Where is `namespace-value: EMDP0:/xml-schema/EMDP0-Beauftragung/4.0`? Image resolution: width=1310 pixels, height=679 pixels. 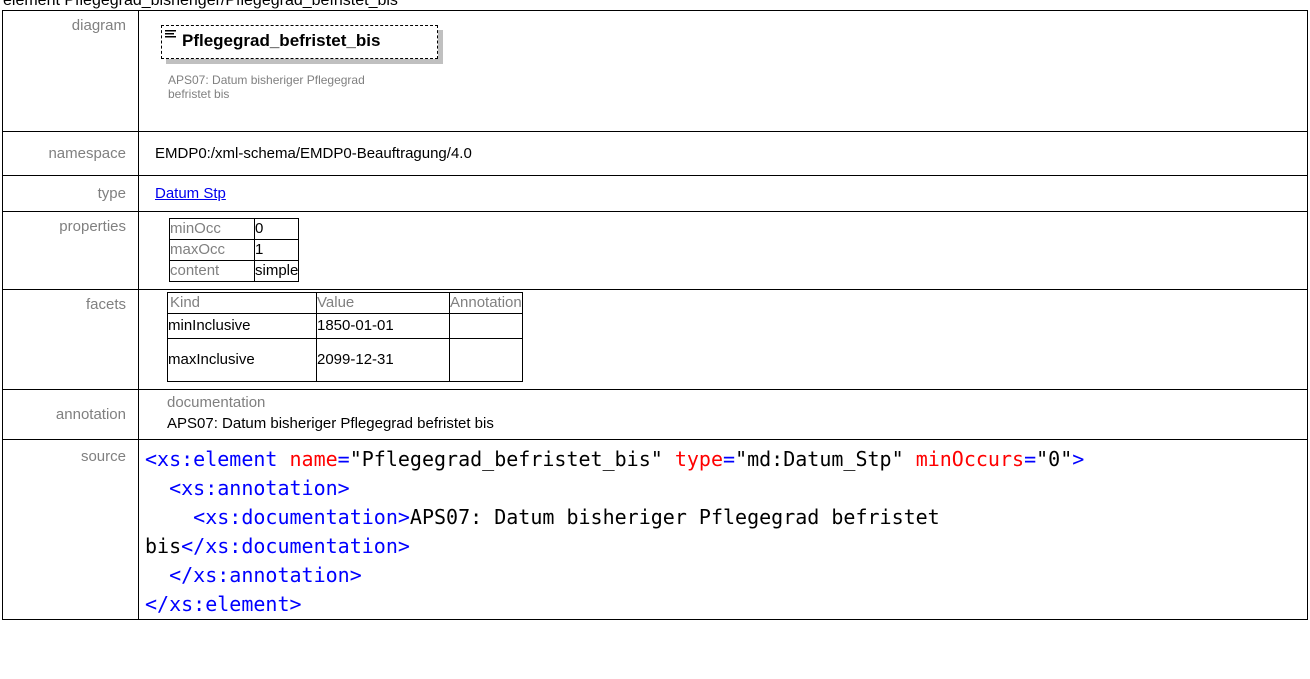 namespace-value: EMDP0:/xml-schema/EMDP0-Beauftragung/4.0 is located at coordinates (723, 153).